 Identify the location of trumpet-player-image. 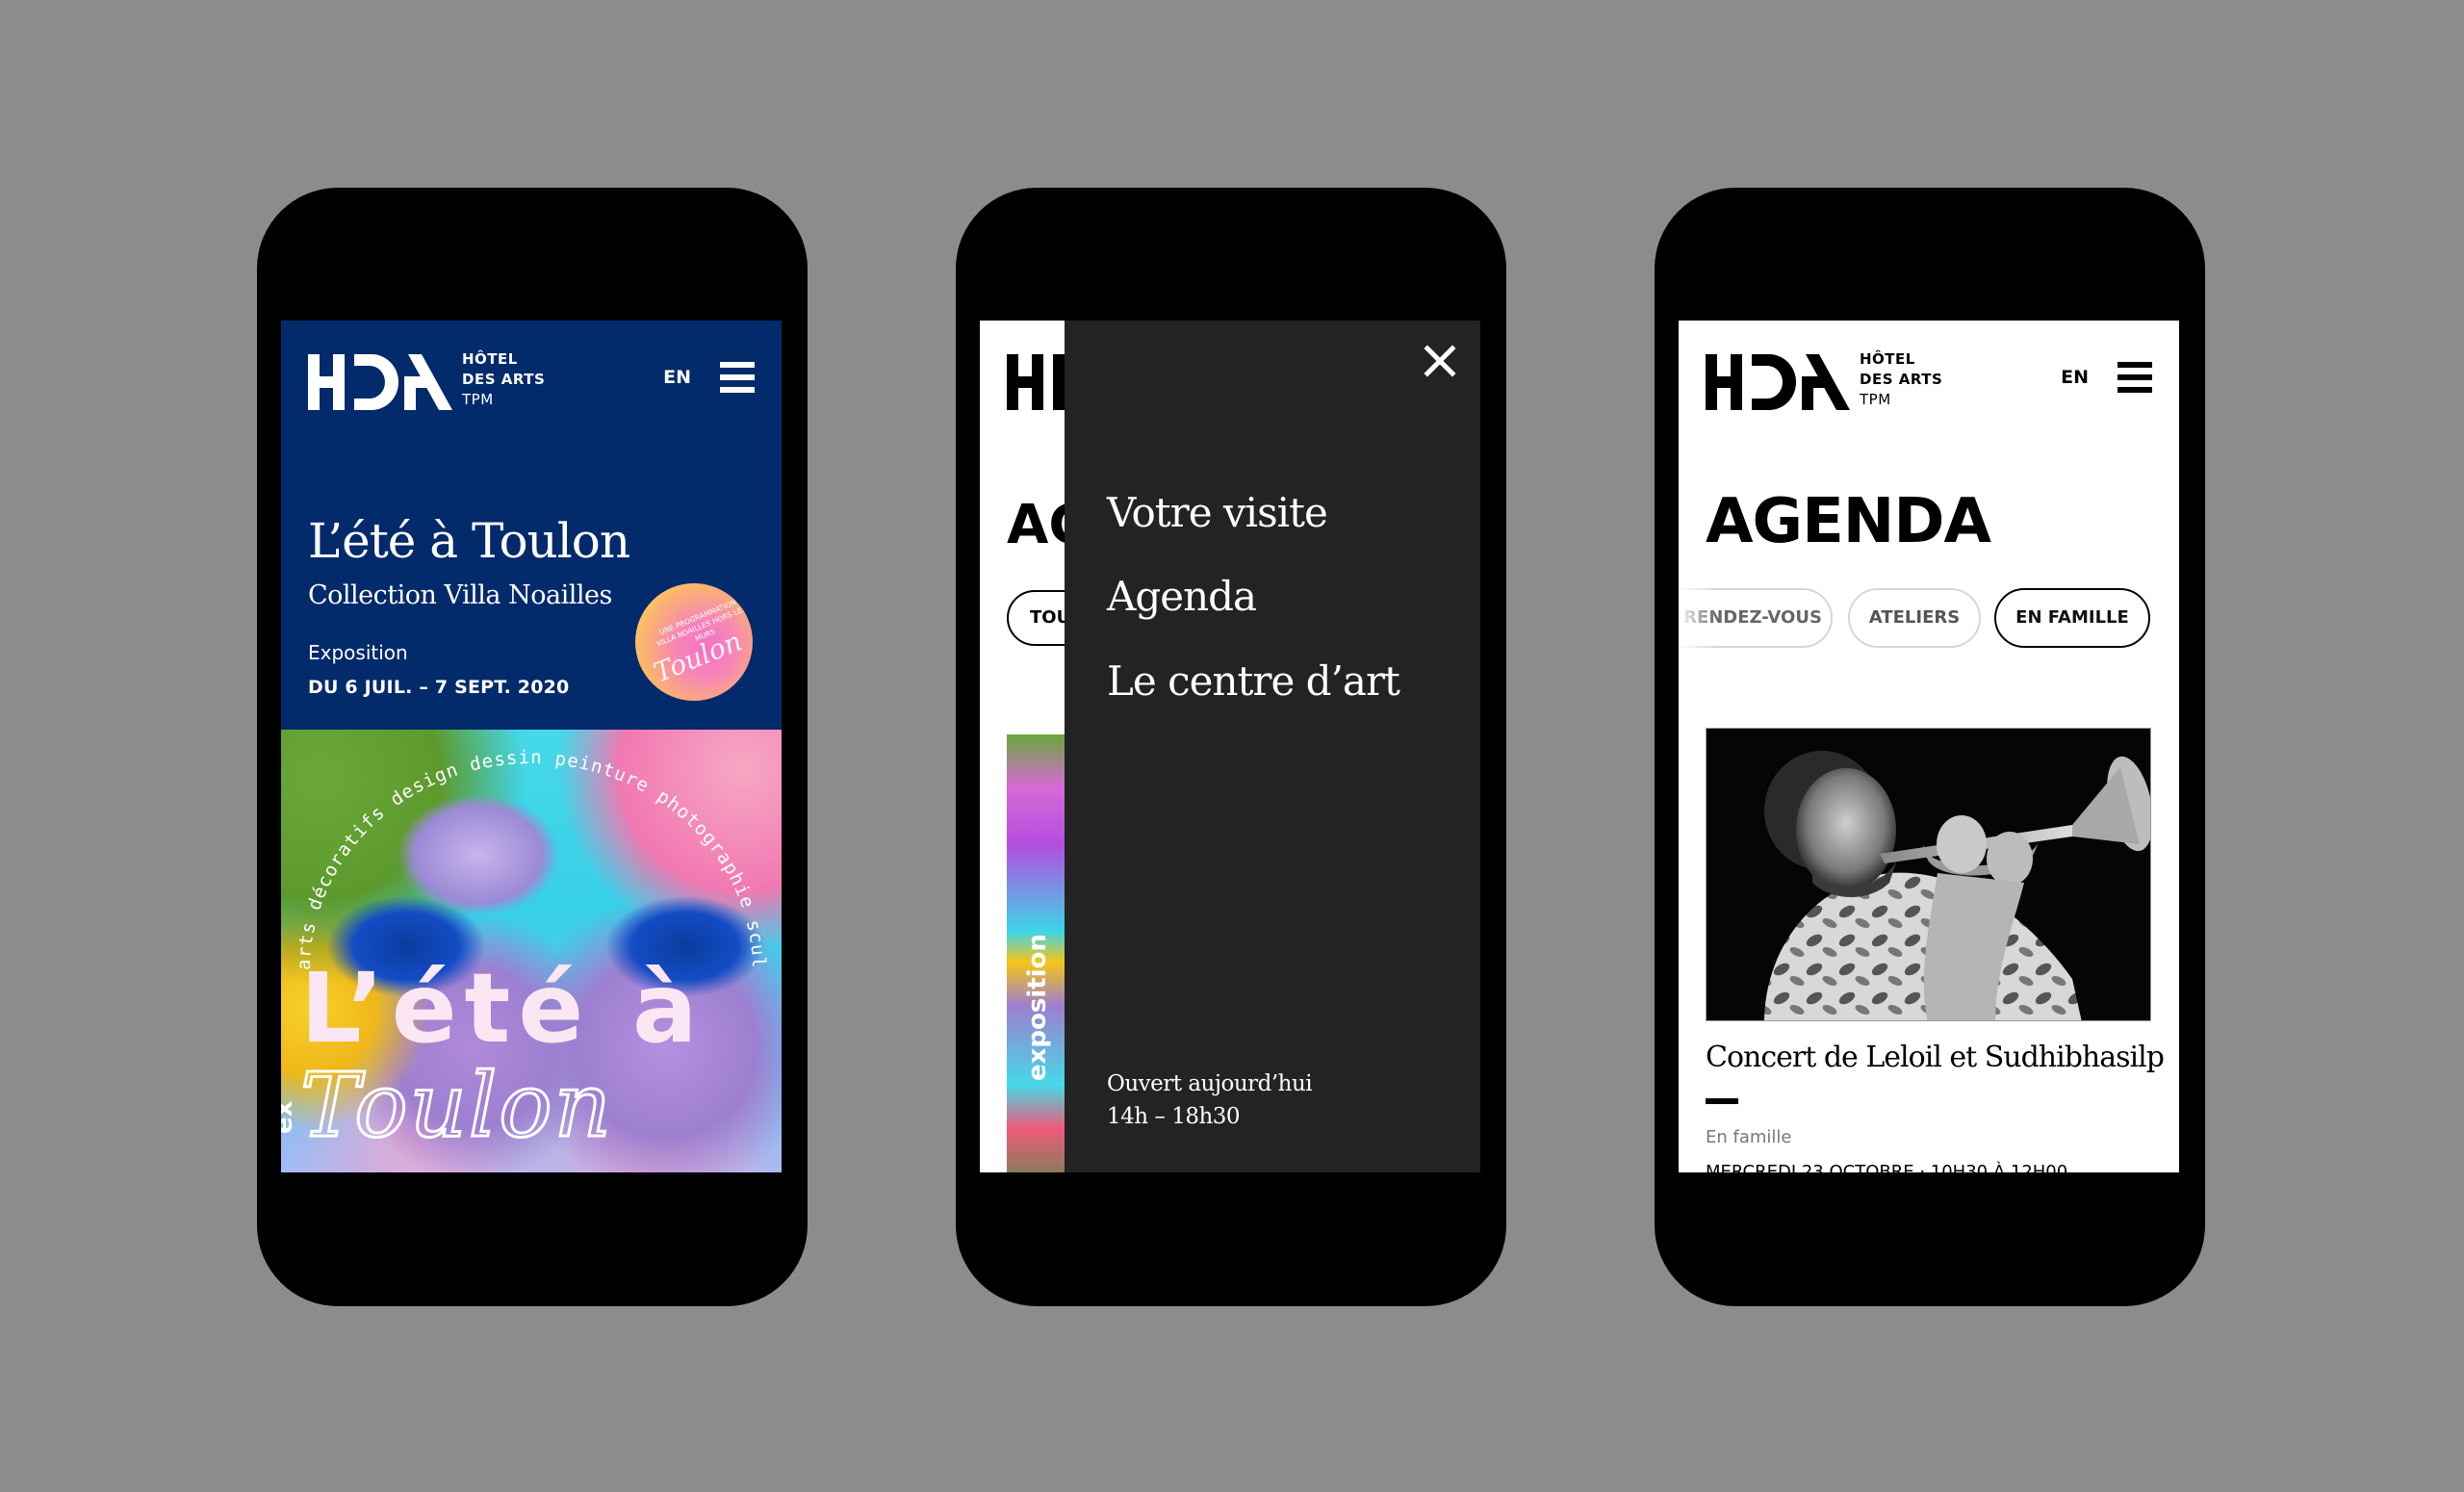
(1928, 874).